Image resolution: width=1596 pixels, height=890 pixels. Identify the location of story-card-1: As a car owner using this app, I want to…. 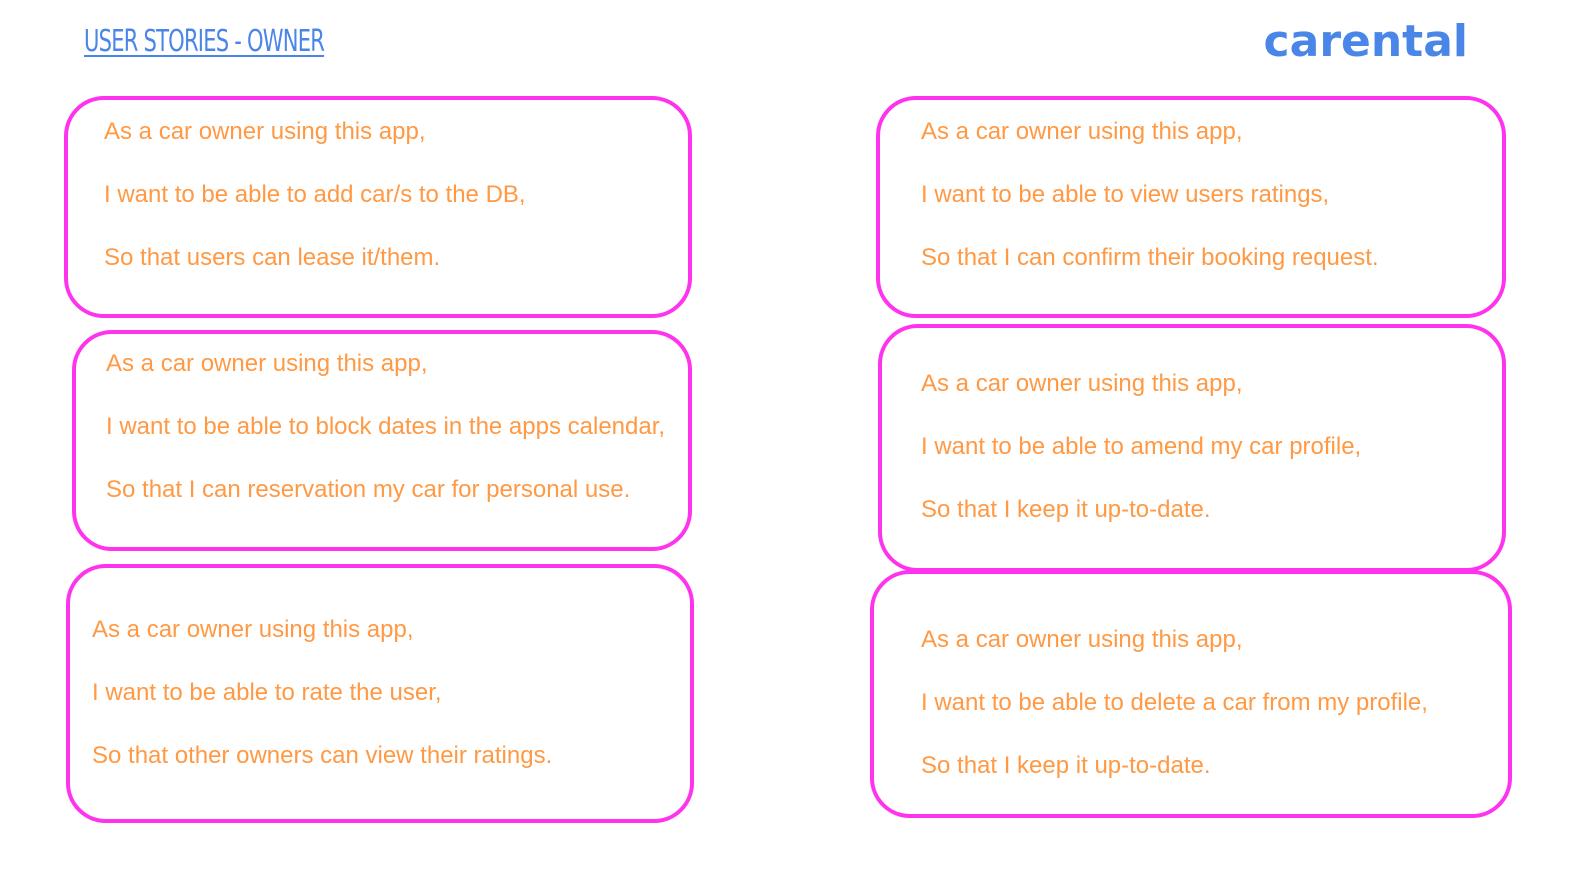
(378, 207).